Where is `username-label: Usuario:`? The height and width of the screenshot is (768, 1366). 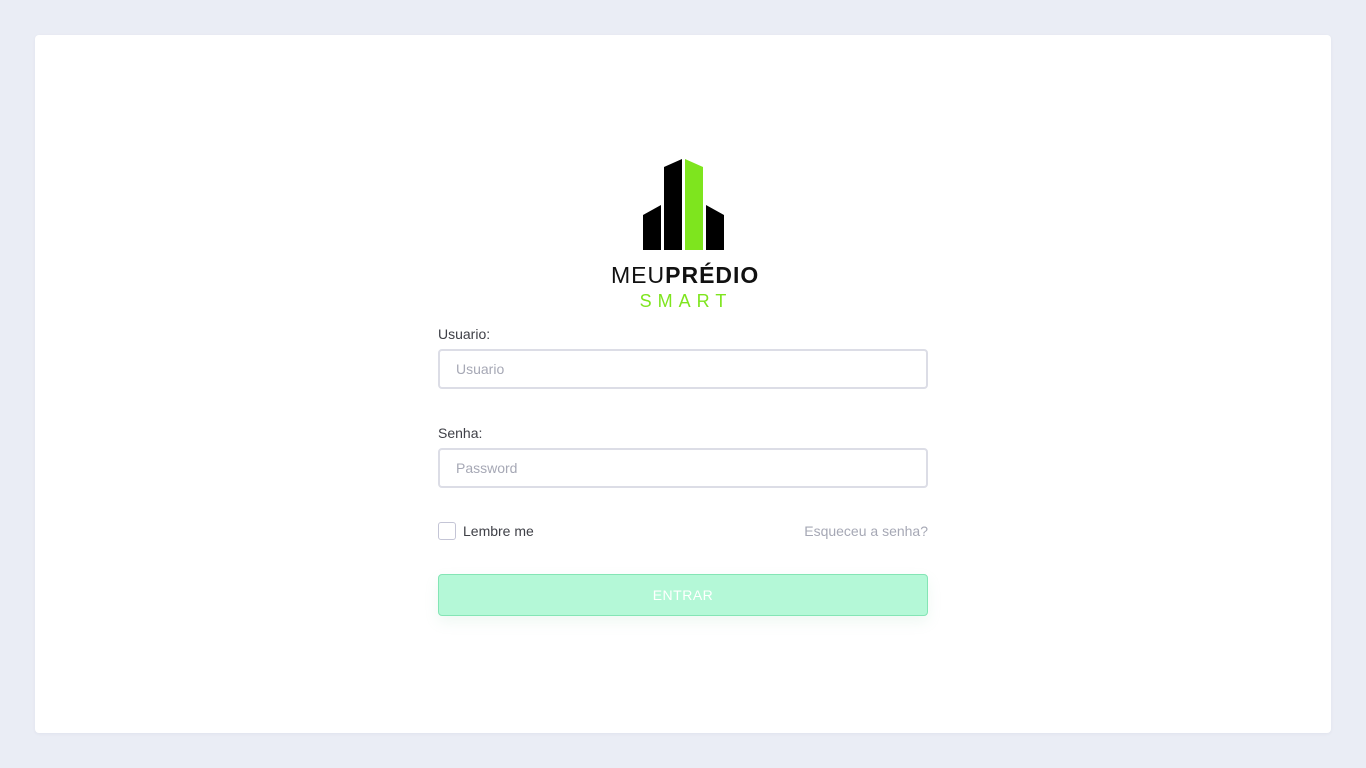
username-label: Usuario: is located at coordinates (464, 334).